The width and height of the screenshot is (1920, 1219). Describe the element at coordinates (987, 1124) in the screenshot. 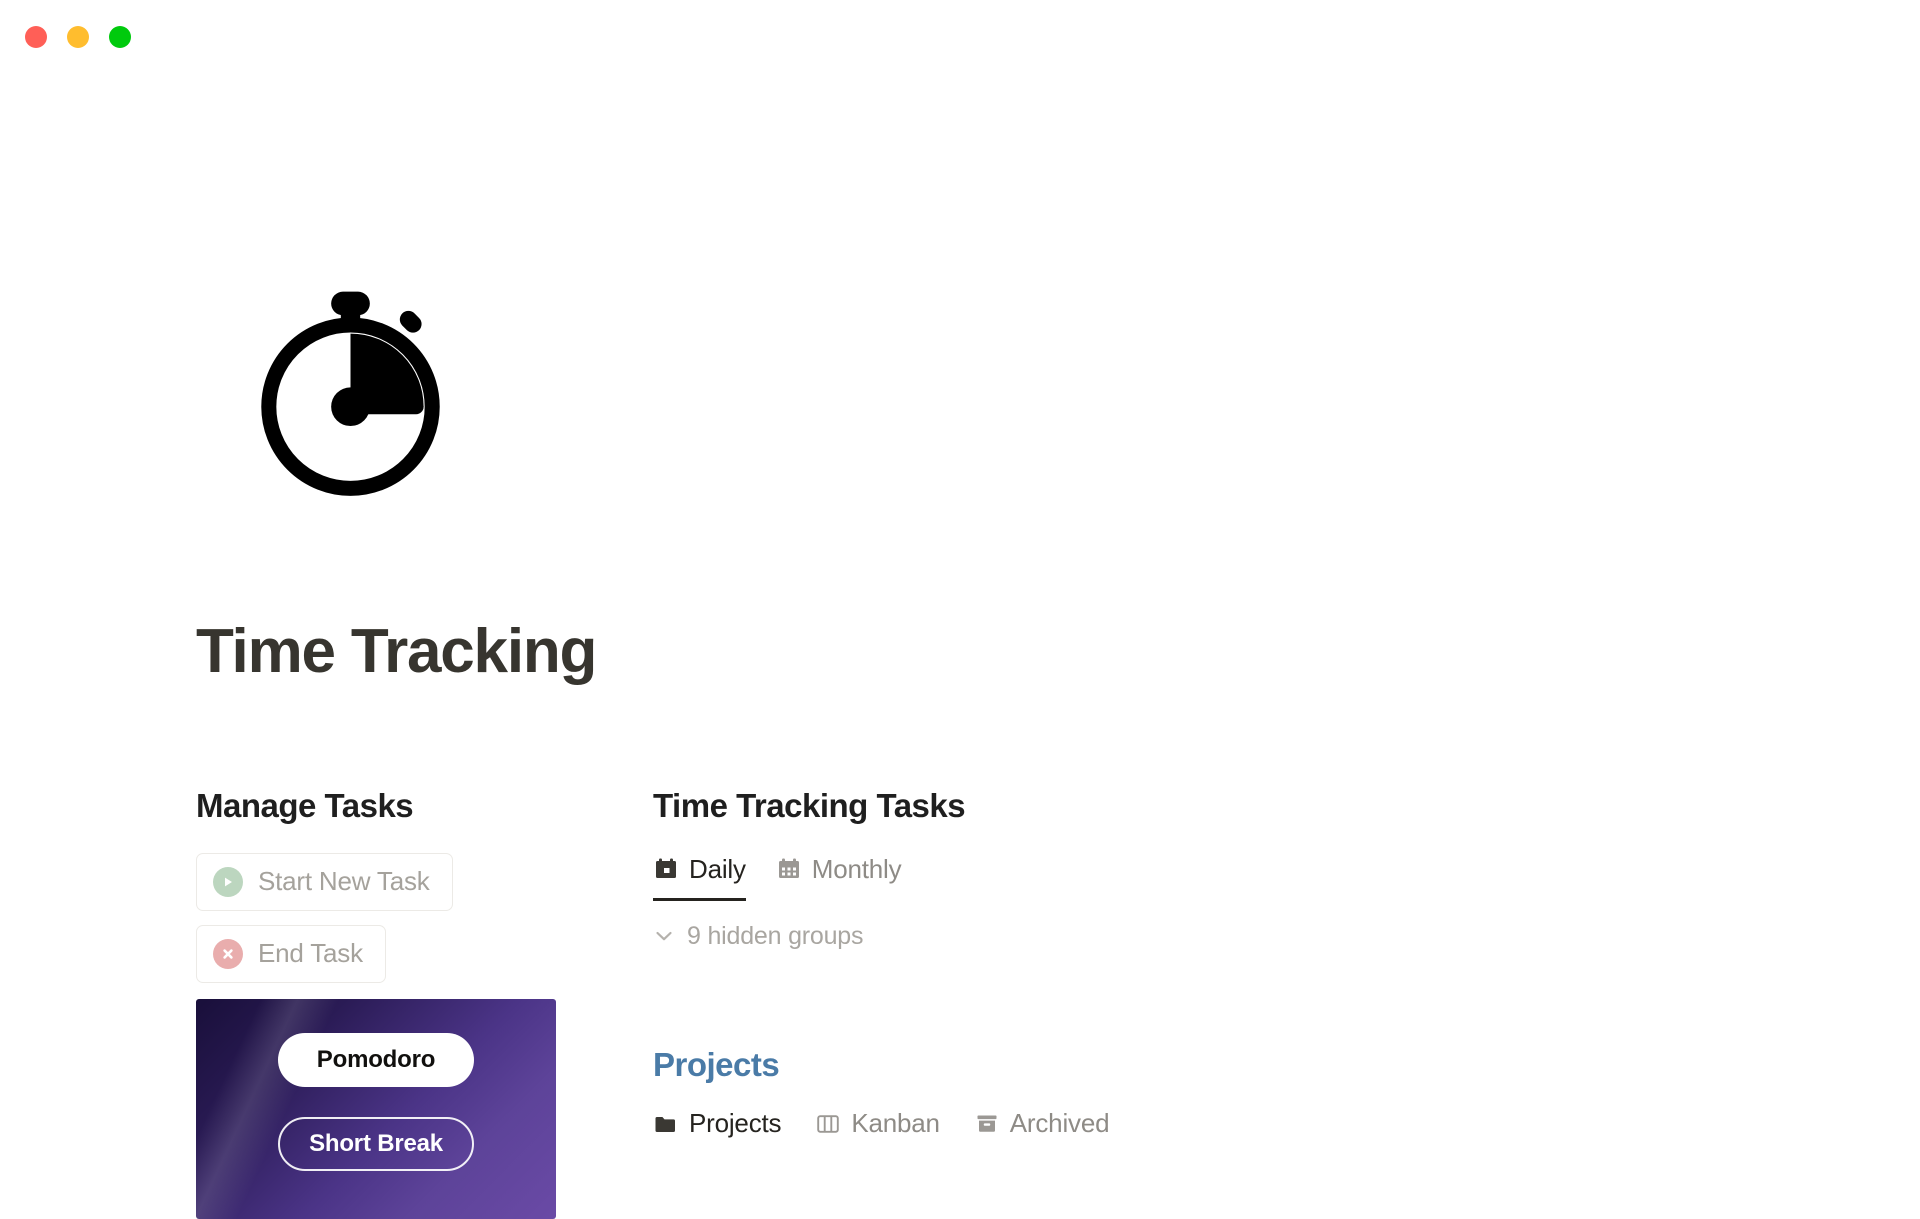

I see `archive-icon` at that location.